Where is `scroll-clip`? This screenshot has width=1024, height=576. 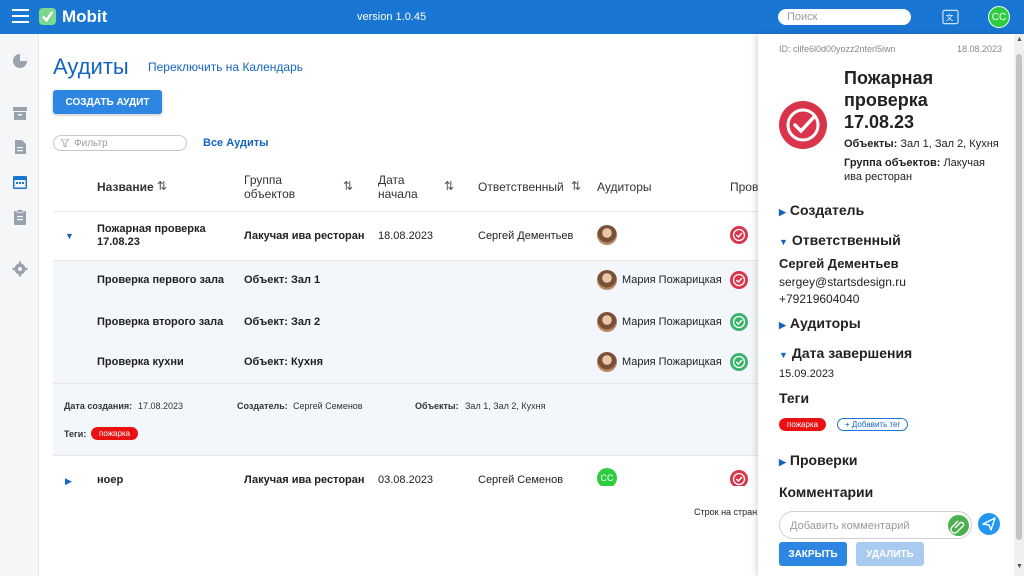 scroll-clip is located at coordinates (405, 488).